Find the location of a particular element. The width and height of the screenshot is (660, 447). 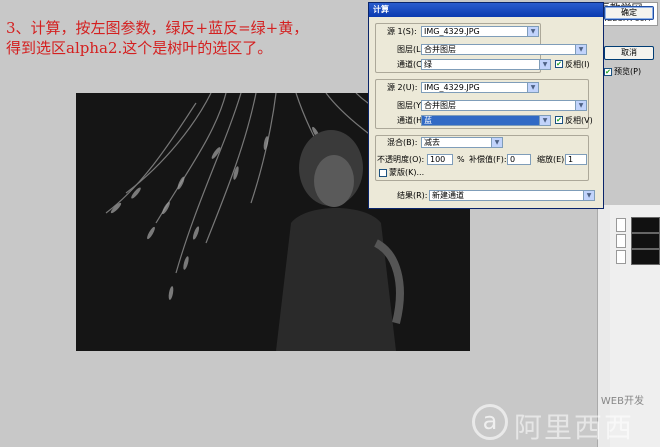

source2-invert-checkbox: ✔ is located at coordinates (559, 120).